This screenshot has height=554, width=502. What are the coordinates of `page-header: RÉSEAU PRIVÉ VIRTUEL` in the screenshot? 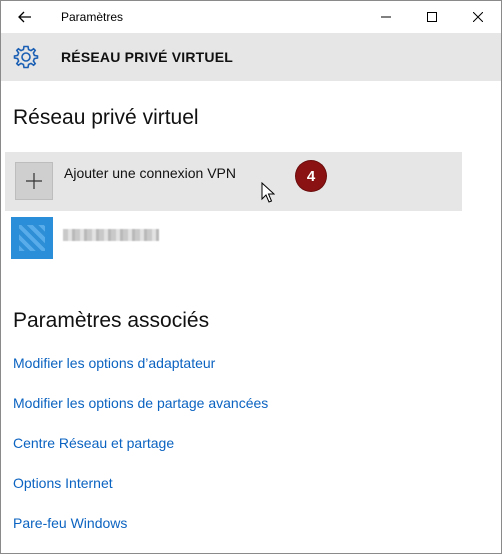 It's located at (251, 57).